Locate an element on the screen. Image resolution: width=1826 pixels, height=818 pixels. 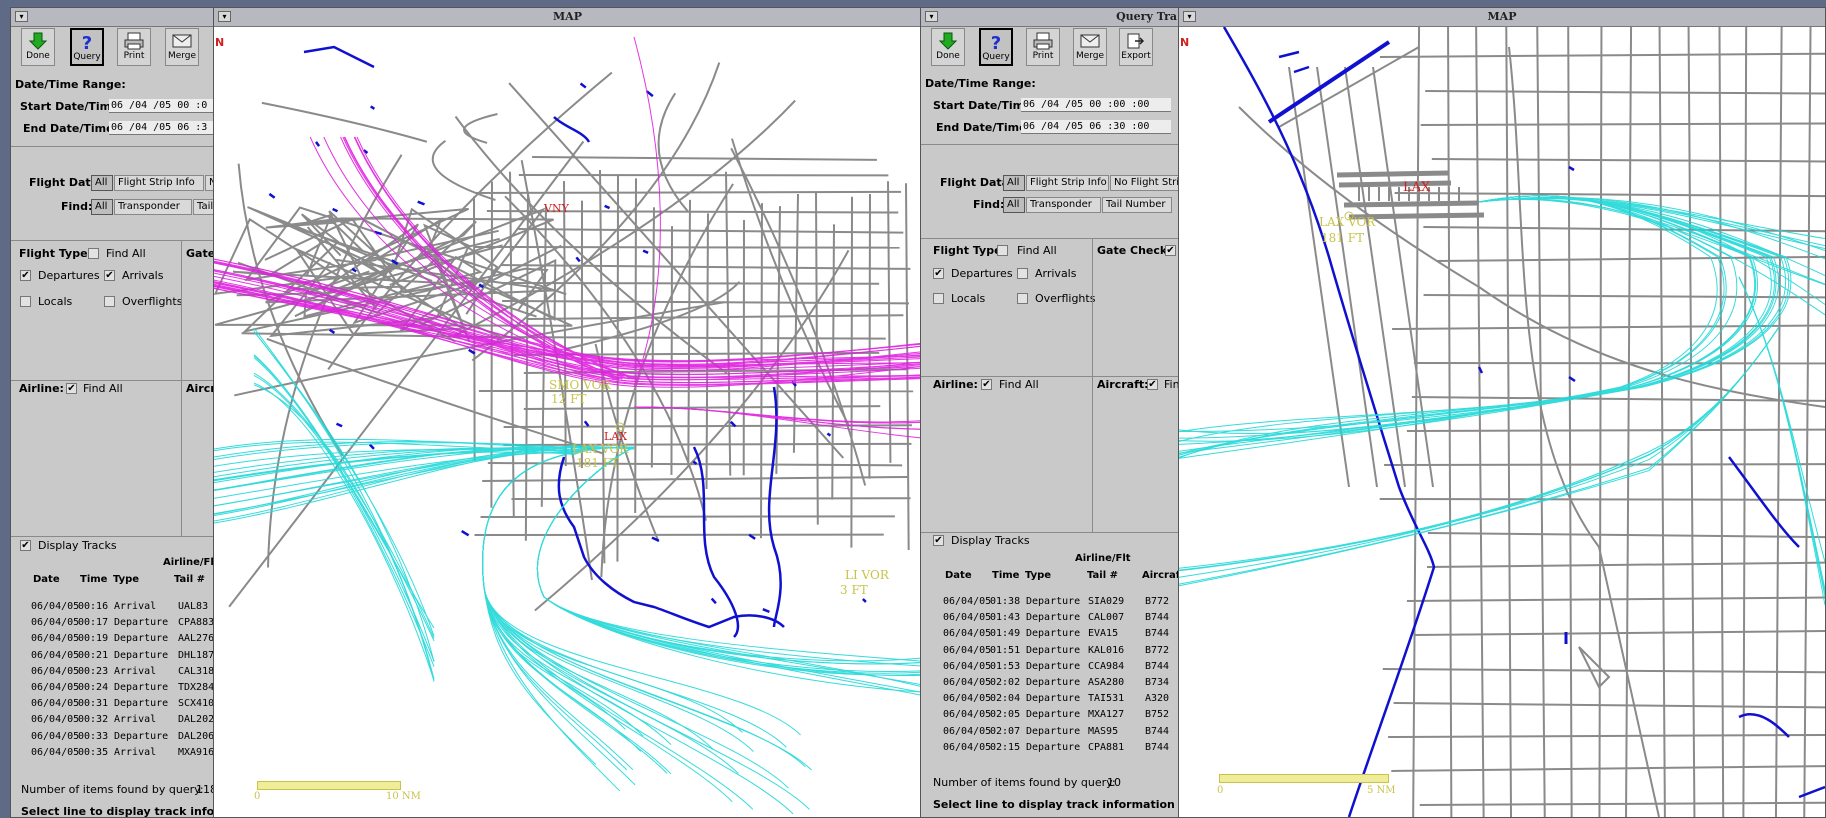
aircraft-find-all-checkbox: ✔ is located at coordinates (1152, 384).